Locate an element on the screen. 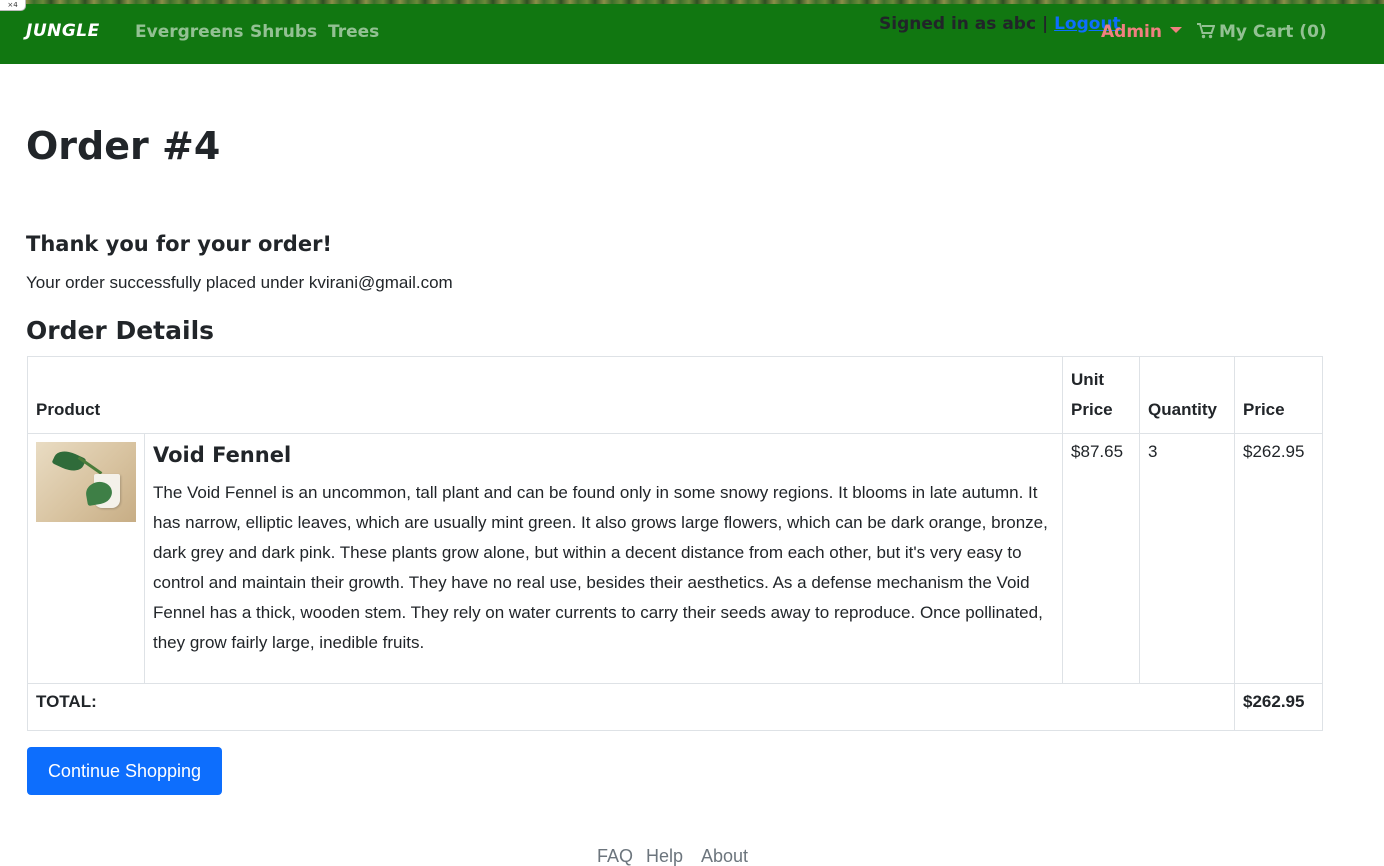 The height and width of the screenshot is (866, 1384). brand-logo: JUNGLE is located at coordinates (63, 31).